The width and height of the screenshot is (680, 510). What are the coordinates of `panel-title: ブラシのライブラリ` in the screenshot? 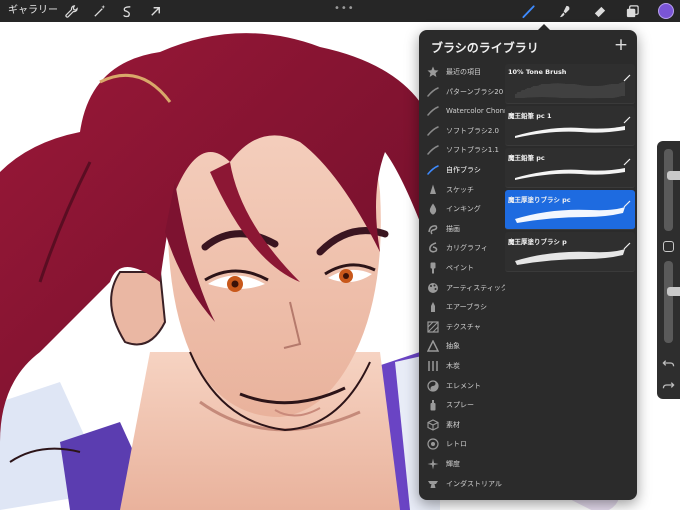 It's located at (485, 48).